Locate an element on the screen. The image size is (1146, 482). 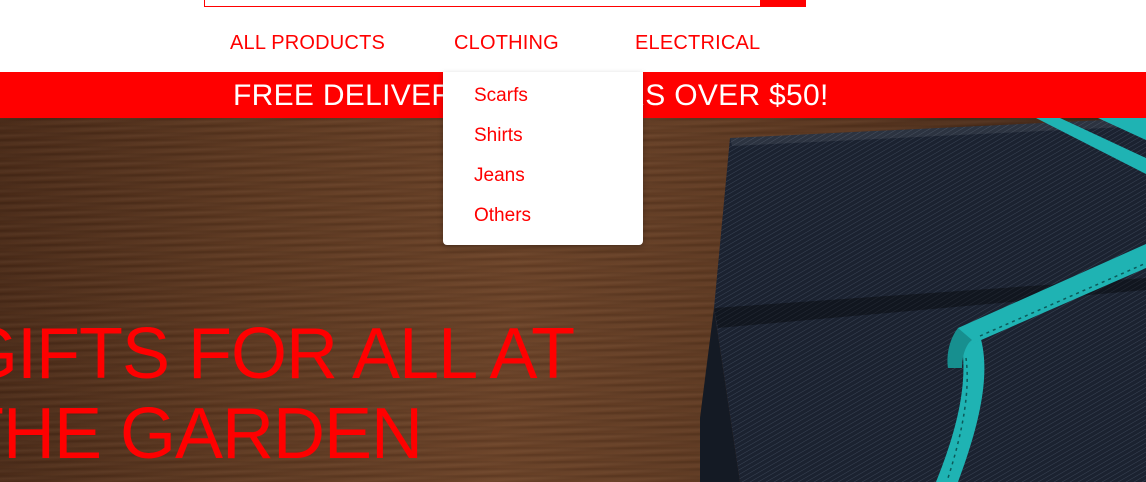
dropdown-item-jeans: Jeans is located at coordinates (499, 176).